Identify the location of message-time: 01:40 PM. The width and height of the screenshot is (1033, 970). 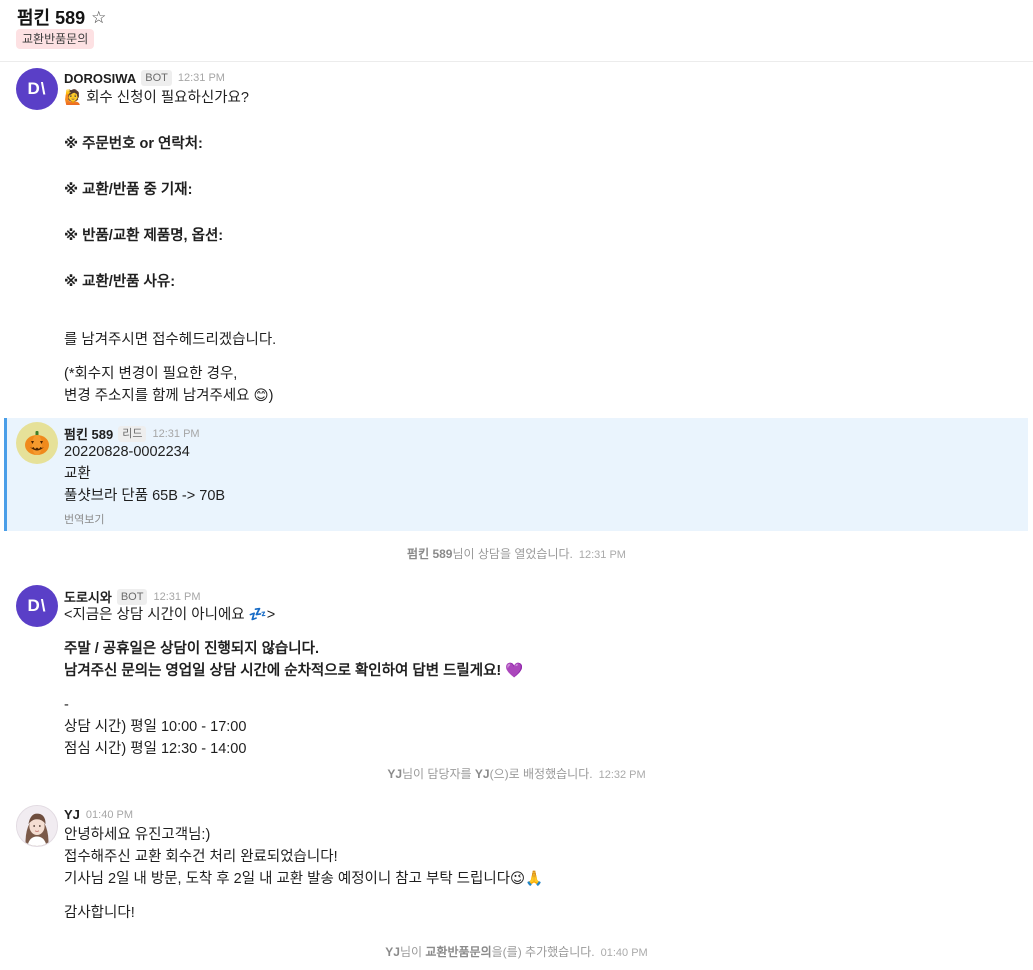
(109, 814).